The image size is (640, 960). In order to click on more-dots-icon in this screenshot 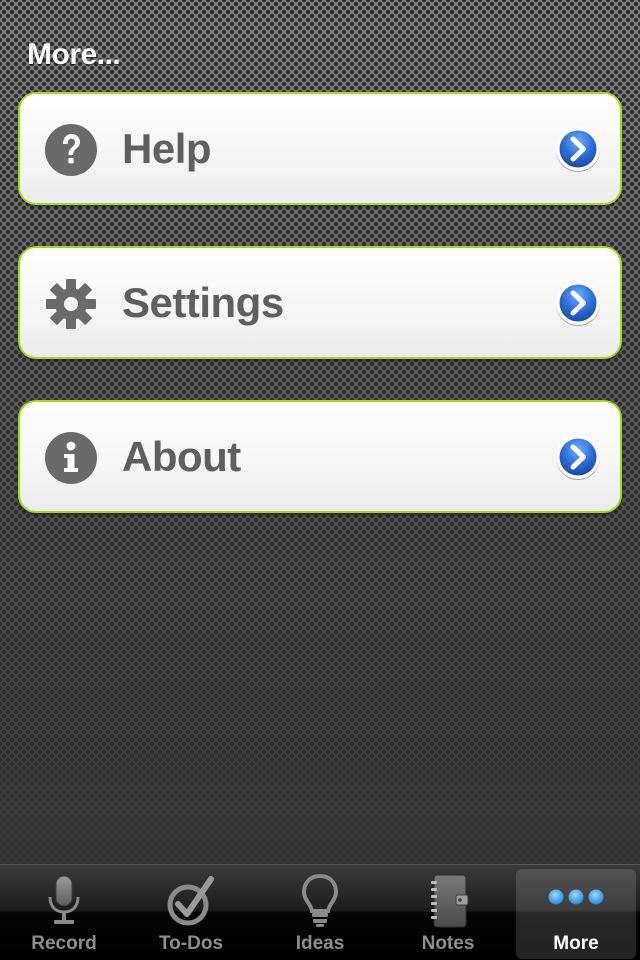, I will do `click(576, 901)`.